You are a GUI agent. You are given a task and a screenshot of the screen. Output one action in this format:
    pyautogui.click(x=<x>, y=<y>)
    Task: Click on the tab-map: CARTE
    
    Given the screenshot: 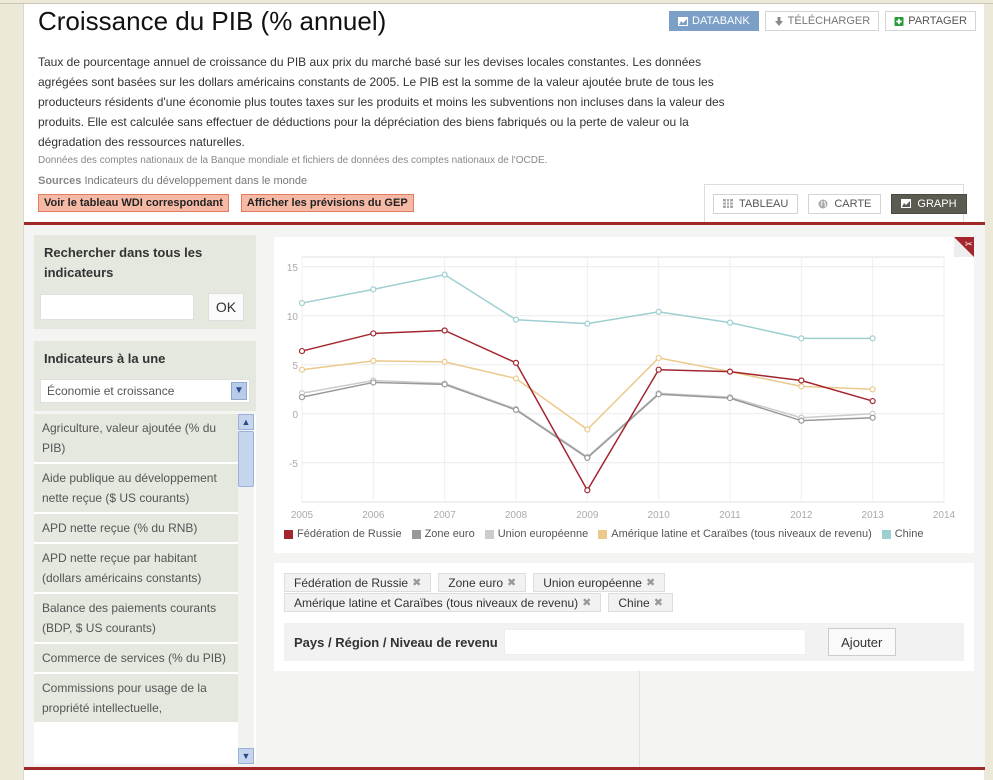 What is the action you would take?
    pyautogui.click(x=845, y=203)
    